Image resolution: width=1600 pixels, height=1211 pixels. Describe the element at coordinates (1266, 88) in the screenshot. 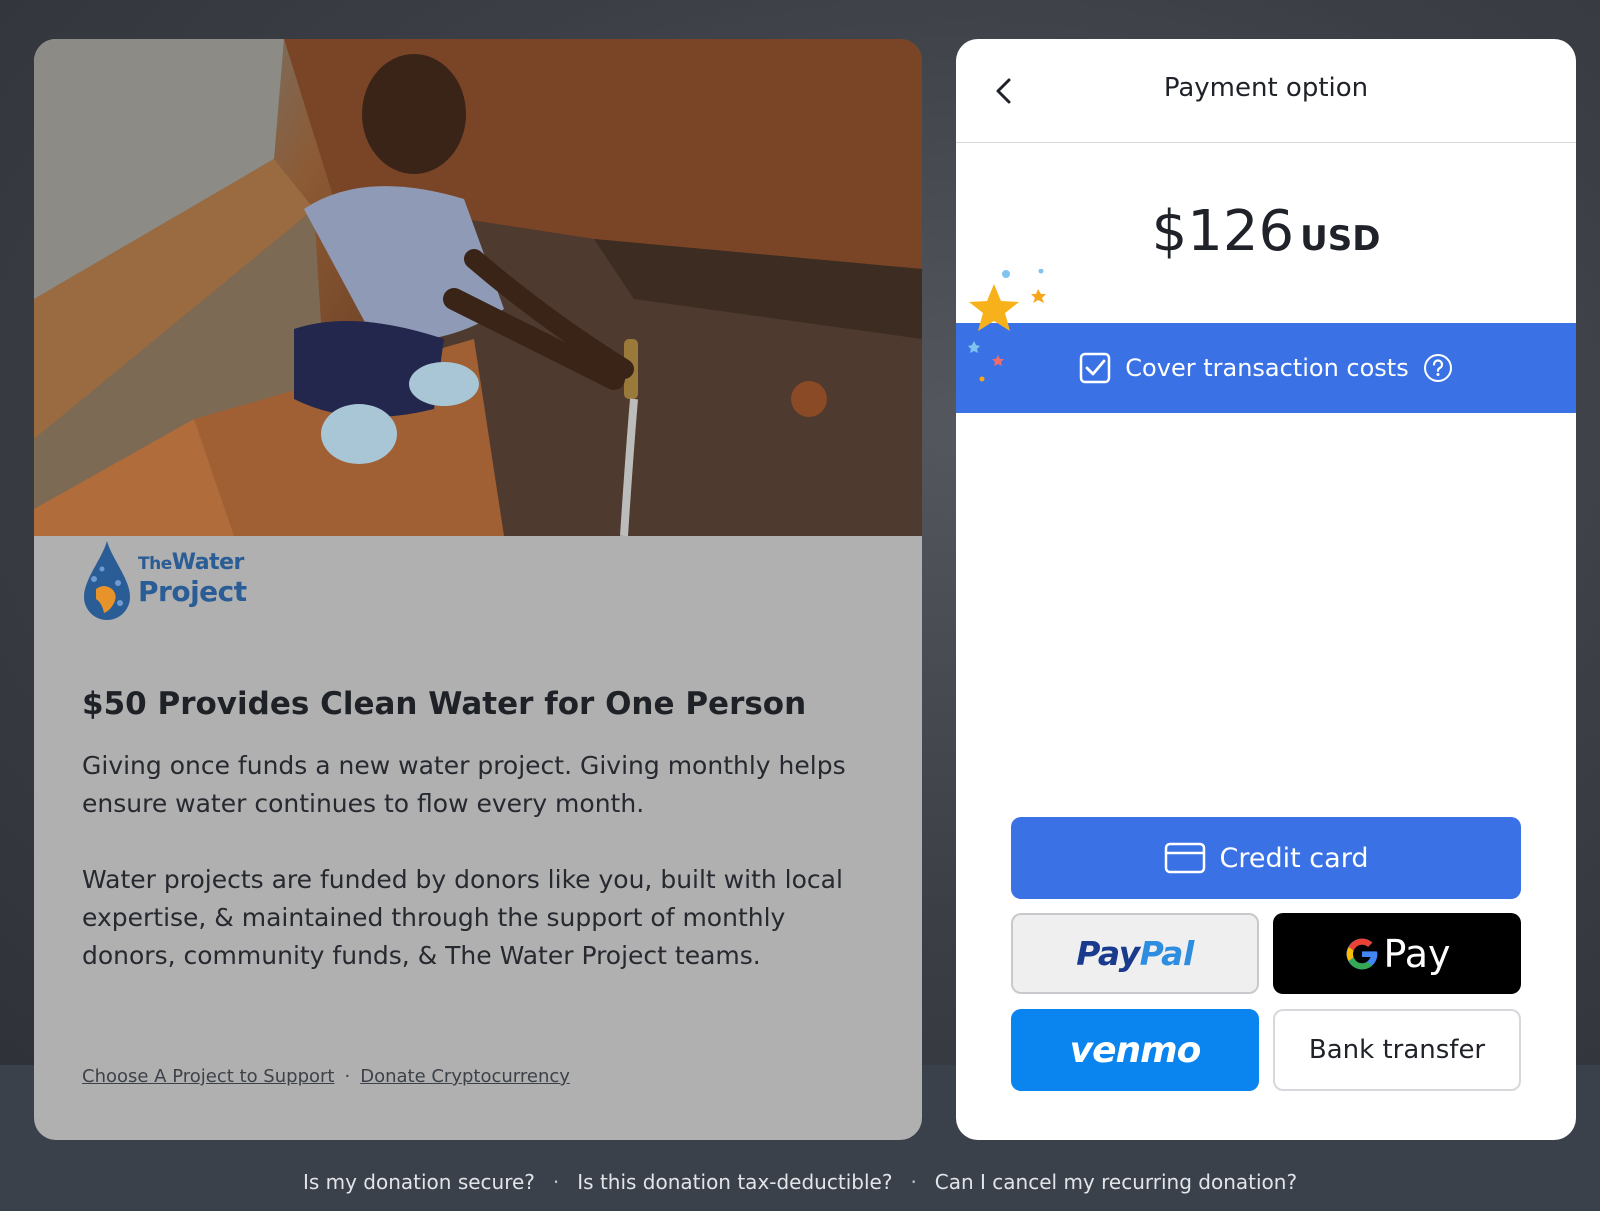

I see `payment-title: Payment option` at that location.